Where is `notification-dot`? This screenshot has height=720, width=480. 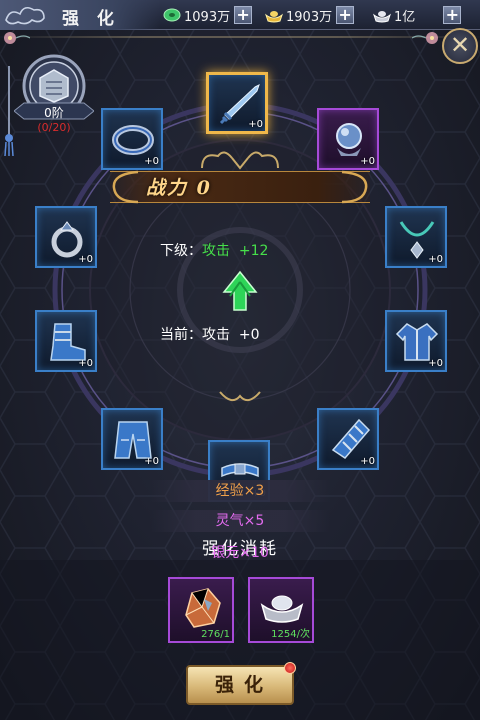 notification-dot is located at coordinates (290, 668).